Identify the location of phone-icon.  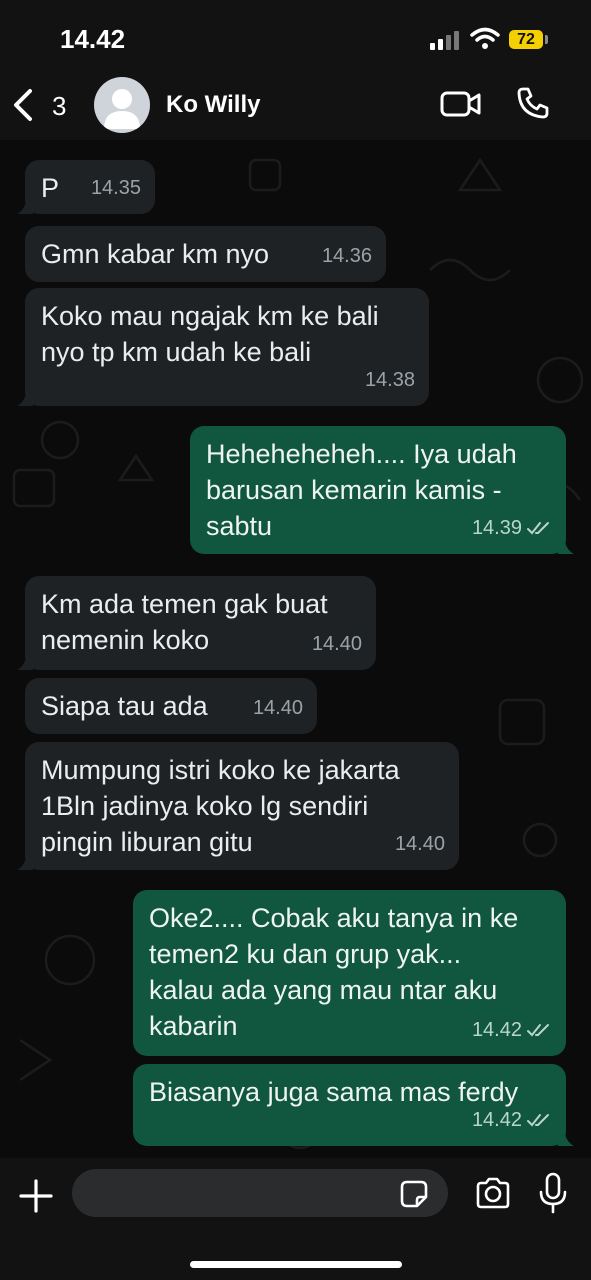
(533, 103).